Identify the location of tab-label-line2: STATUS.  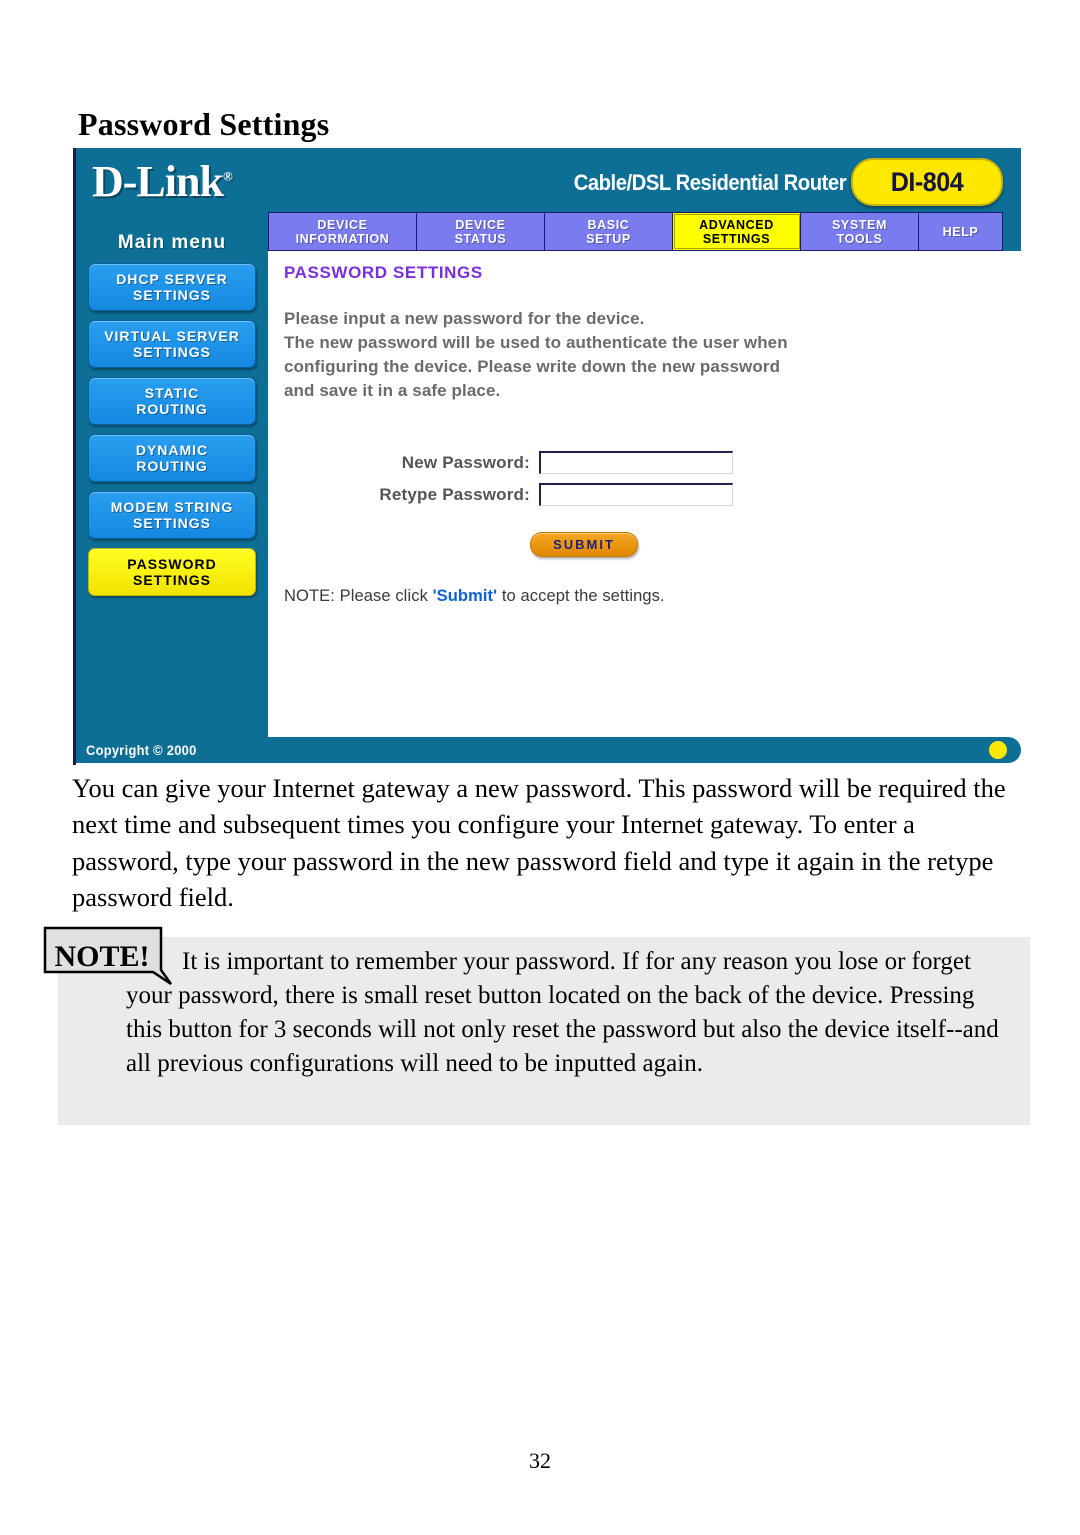
(480, 238).